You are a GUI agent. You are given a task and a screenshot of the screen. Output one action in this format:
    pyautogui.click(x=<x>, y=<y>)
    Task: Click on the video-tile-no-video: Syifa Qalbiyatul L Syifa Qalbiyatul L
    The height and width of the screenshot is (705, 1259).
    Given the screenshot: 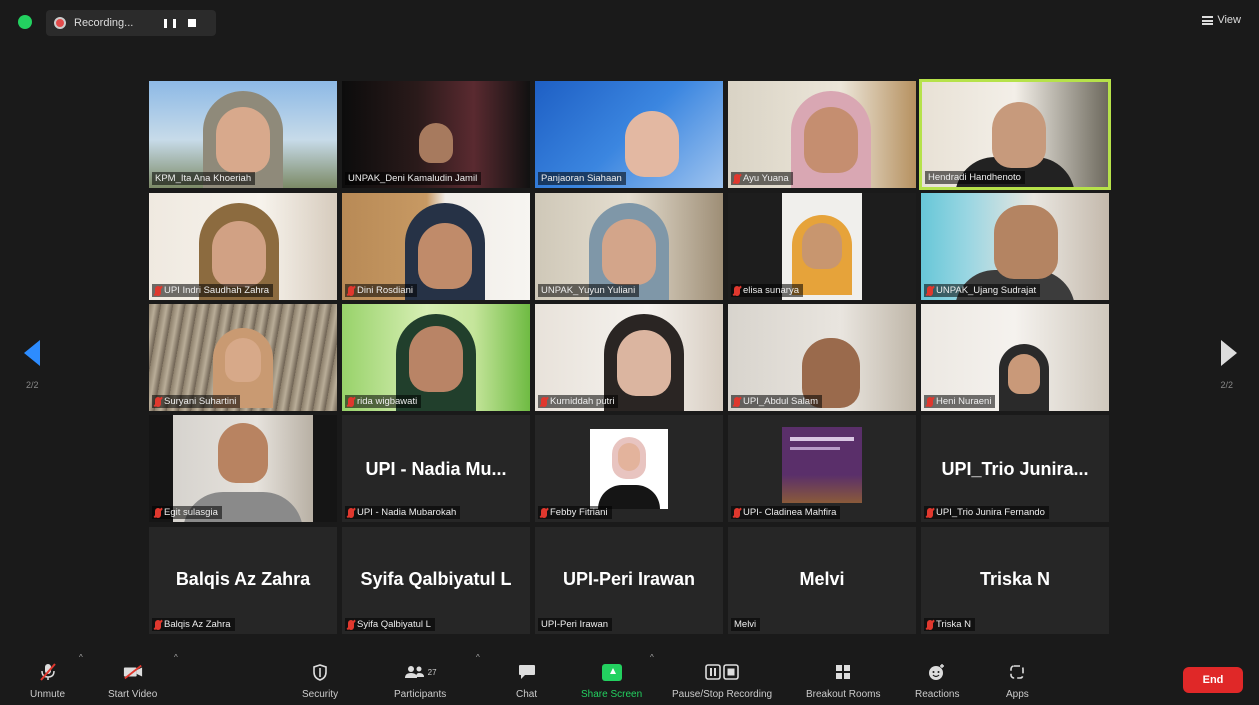 What is the action you would take?
    pyautogui.click(x=436, y=580)
    